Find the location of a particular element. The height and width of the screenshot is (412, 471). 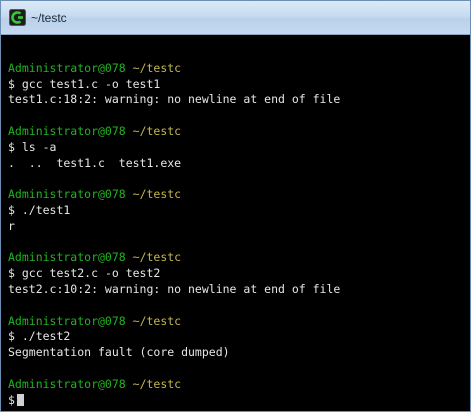

command-text: gcc test1.c -o test1 is located at coordinates (87, 83).